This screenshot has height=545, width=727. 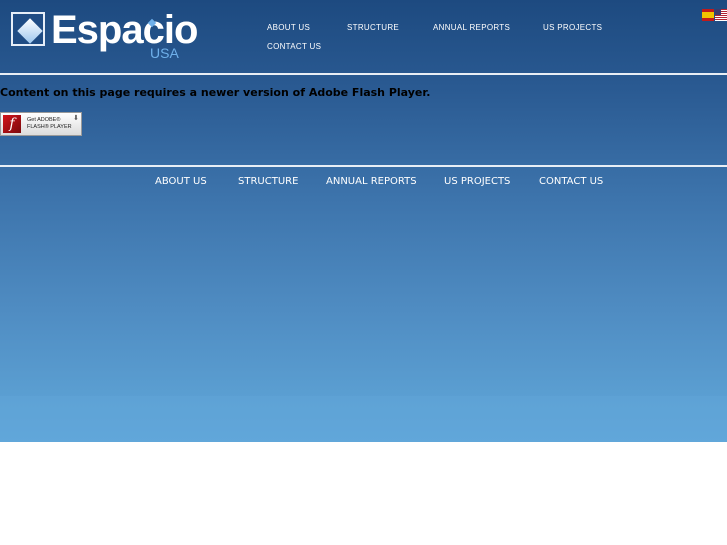 I want to click on bottom-nav-about: ABOUT US, so click(x=181, y=181).